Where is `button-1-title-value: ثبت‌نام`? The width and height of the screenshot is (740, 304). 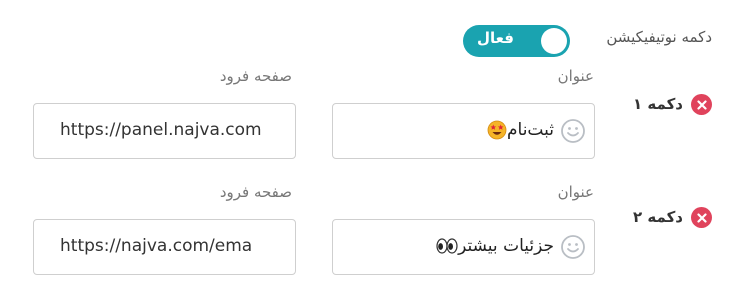 button-1-title-value: ثبت‌نام is located at coordinates (530, 130).